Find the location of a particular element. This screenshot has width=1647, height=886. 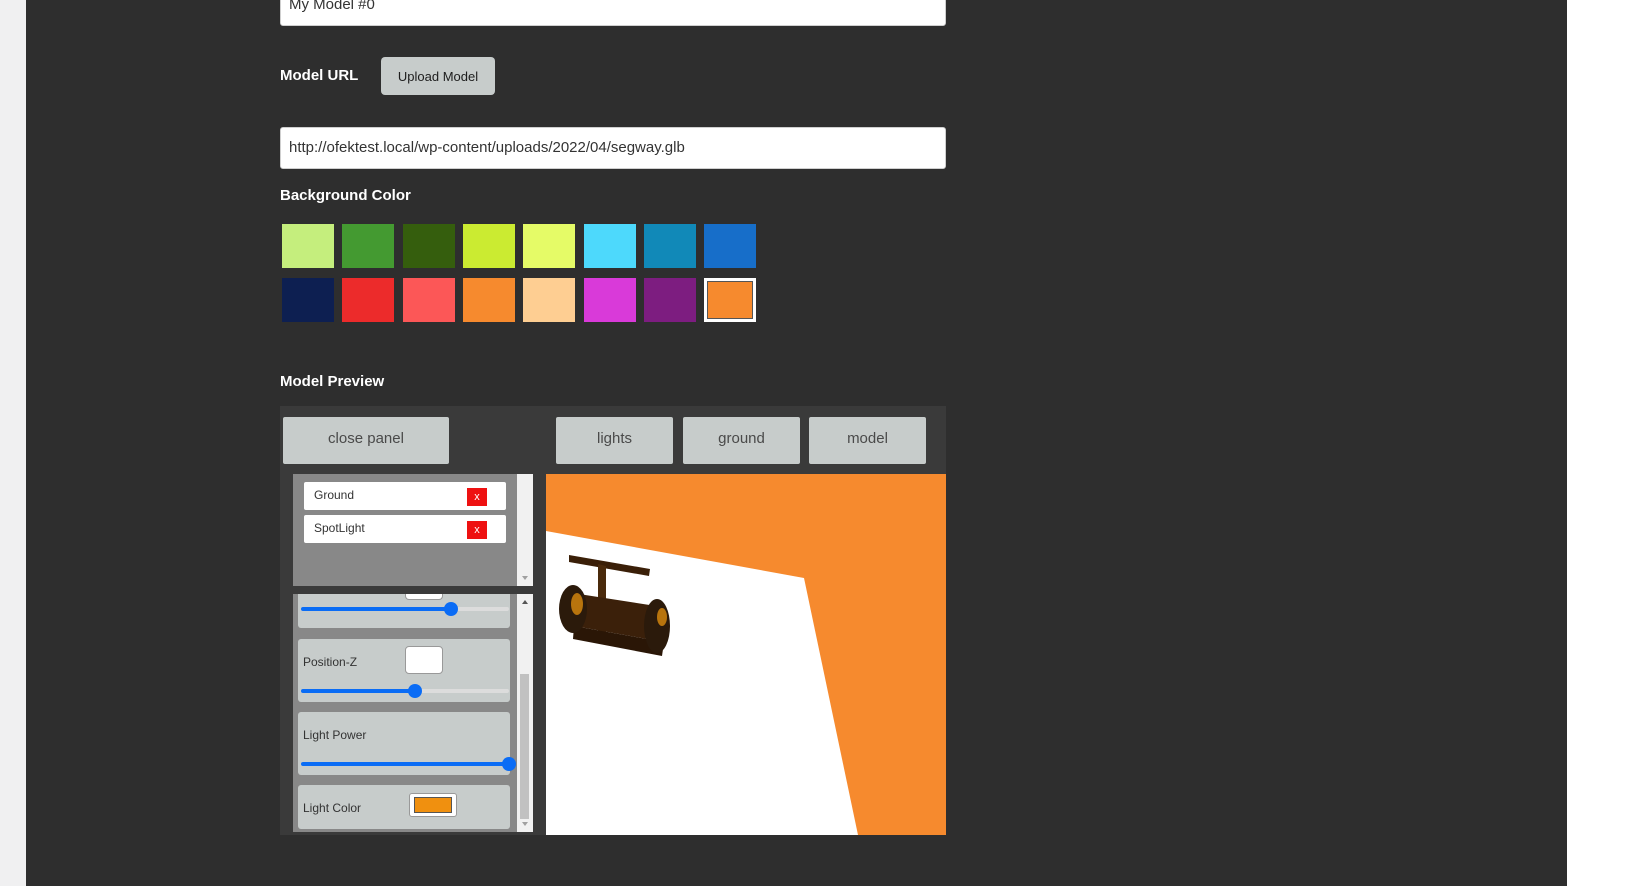

light-power-slider is located at coordinates (408, 764).